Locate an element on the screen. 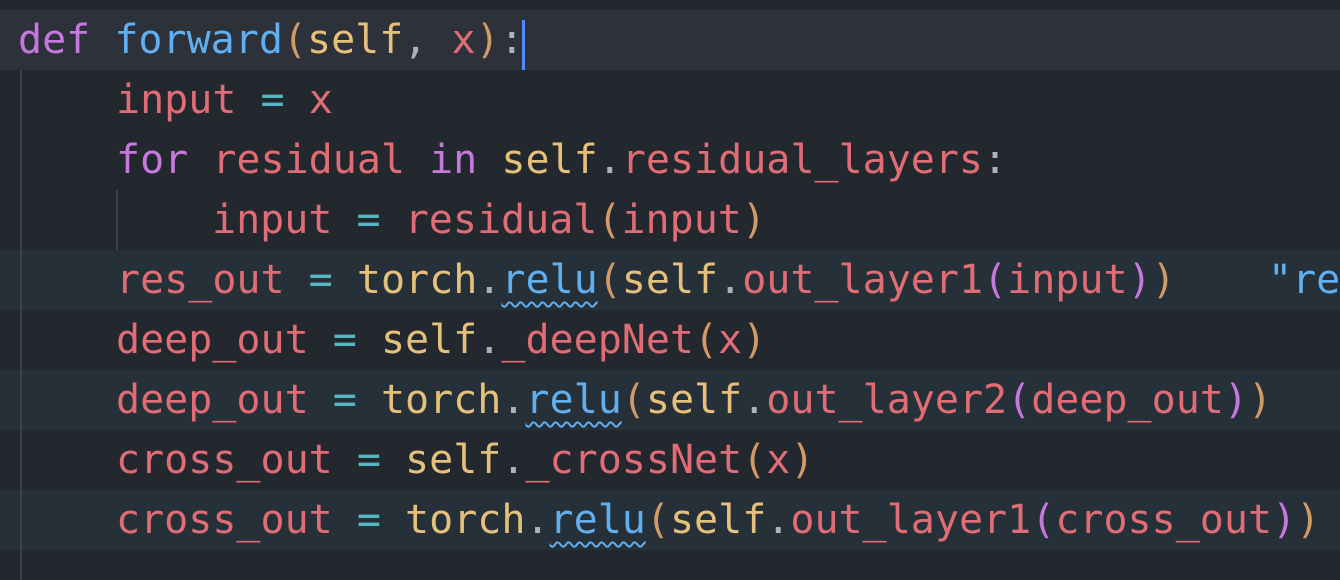 Image resolution: width=1340 pixels, height=580 pixels. code-line-2: input = x is located at coordinates (670, 100).